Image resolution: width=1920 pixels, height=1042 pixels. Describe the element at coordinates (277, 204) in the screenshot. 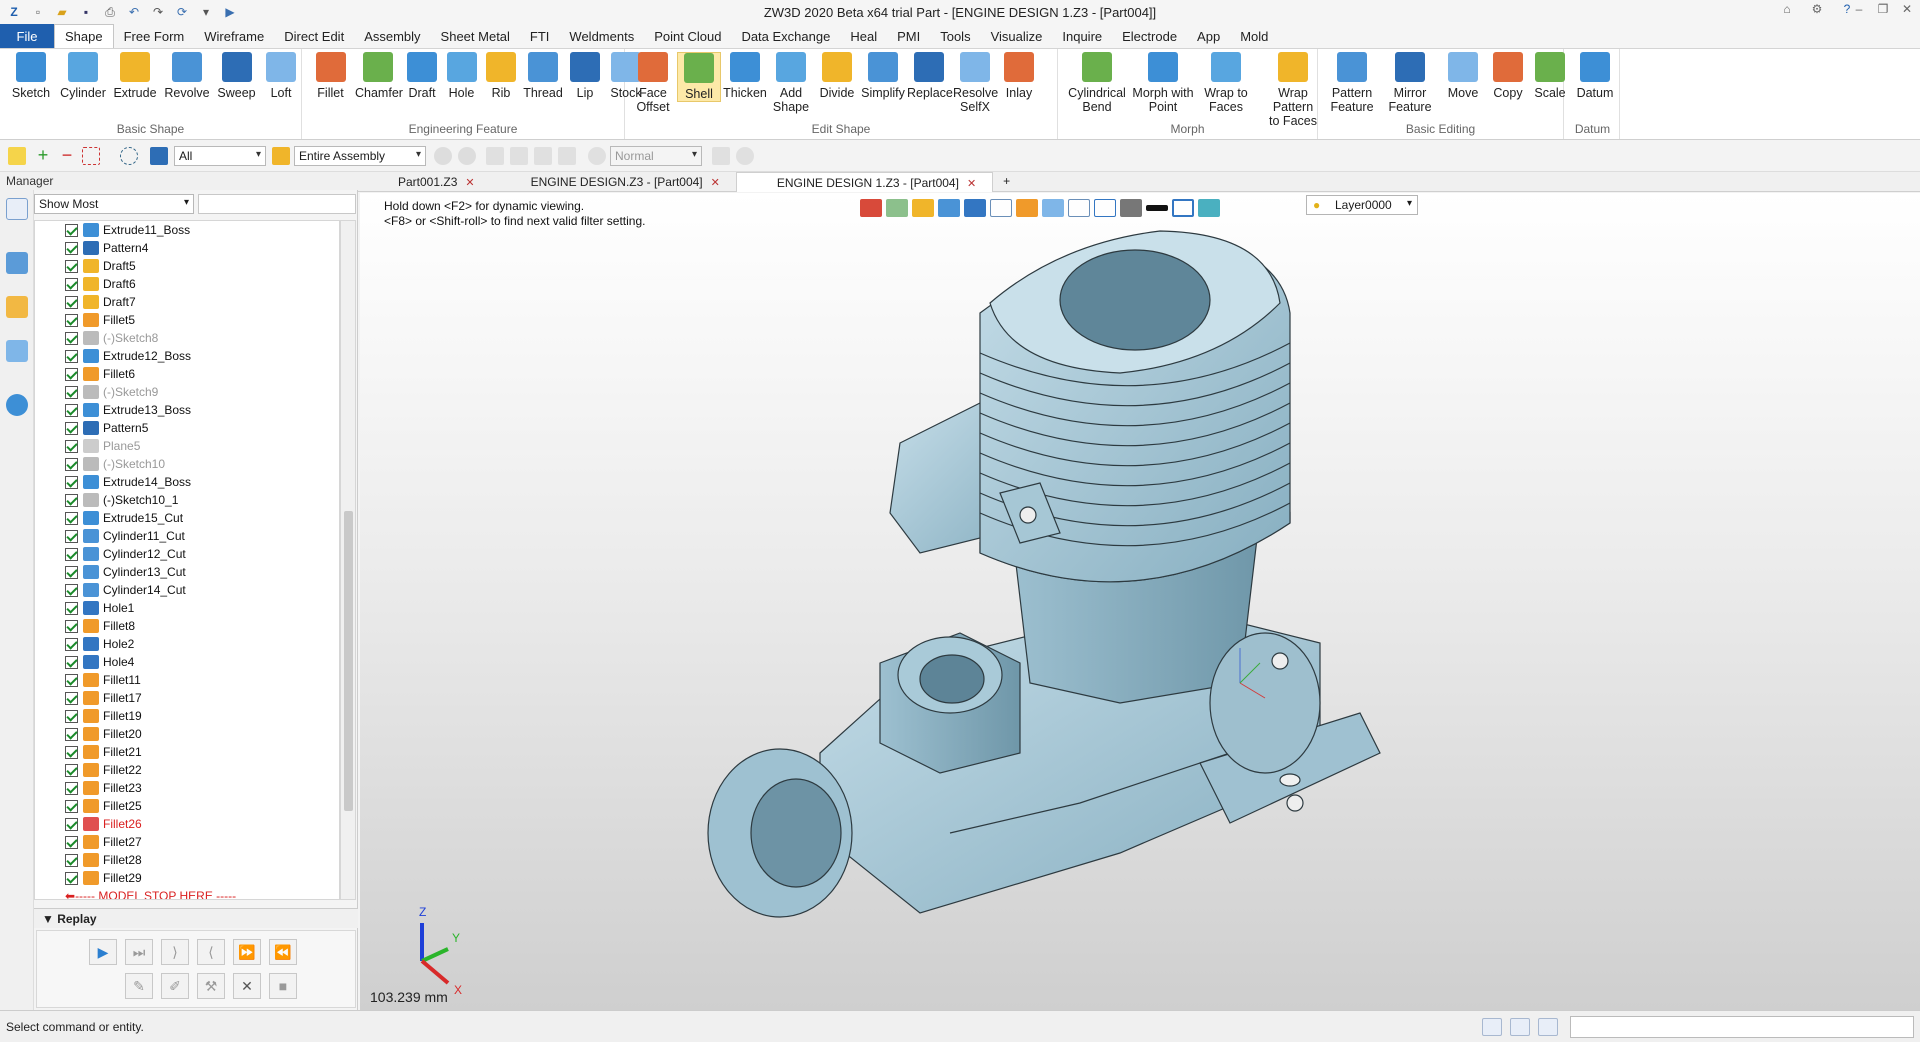

I see `manager-search-input` at that location.